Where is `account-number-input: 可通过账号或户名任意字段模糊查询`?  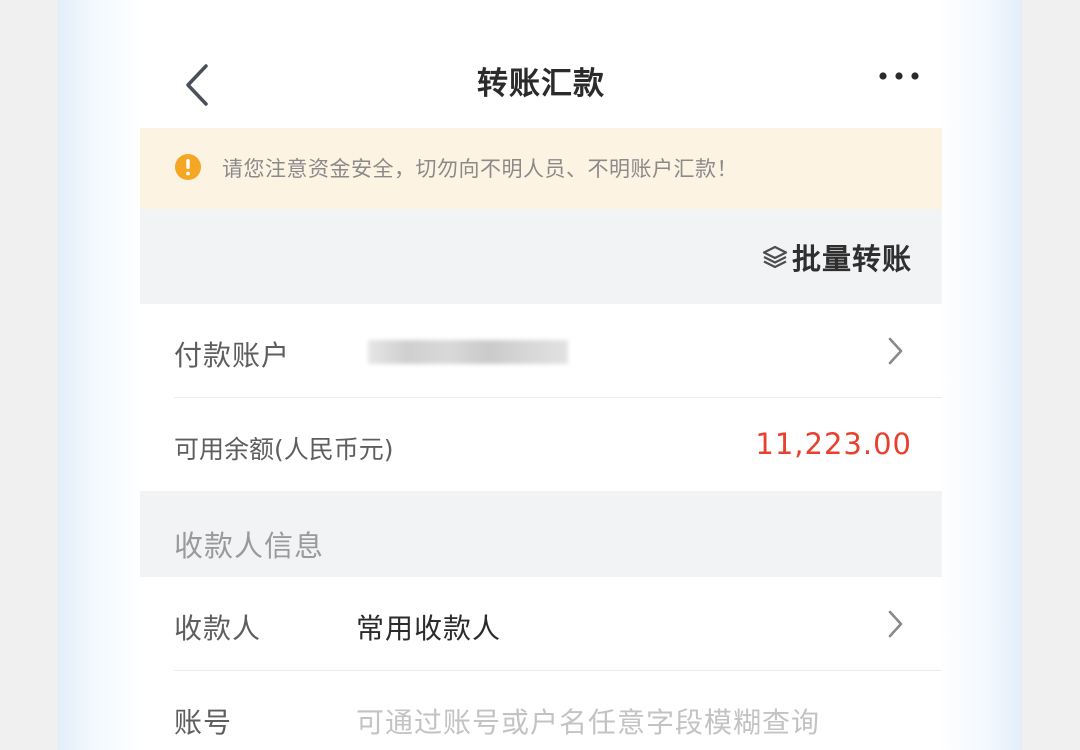
account-number-input: 可通过账号或户名任意字段模糊查询 is located at coordinates (588, 721).